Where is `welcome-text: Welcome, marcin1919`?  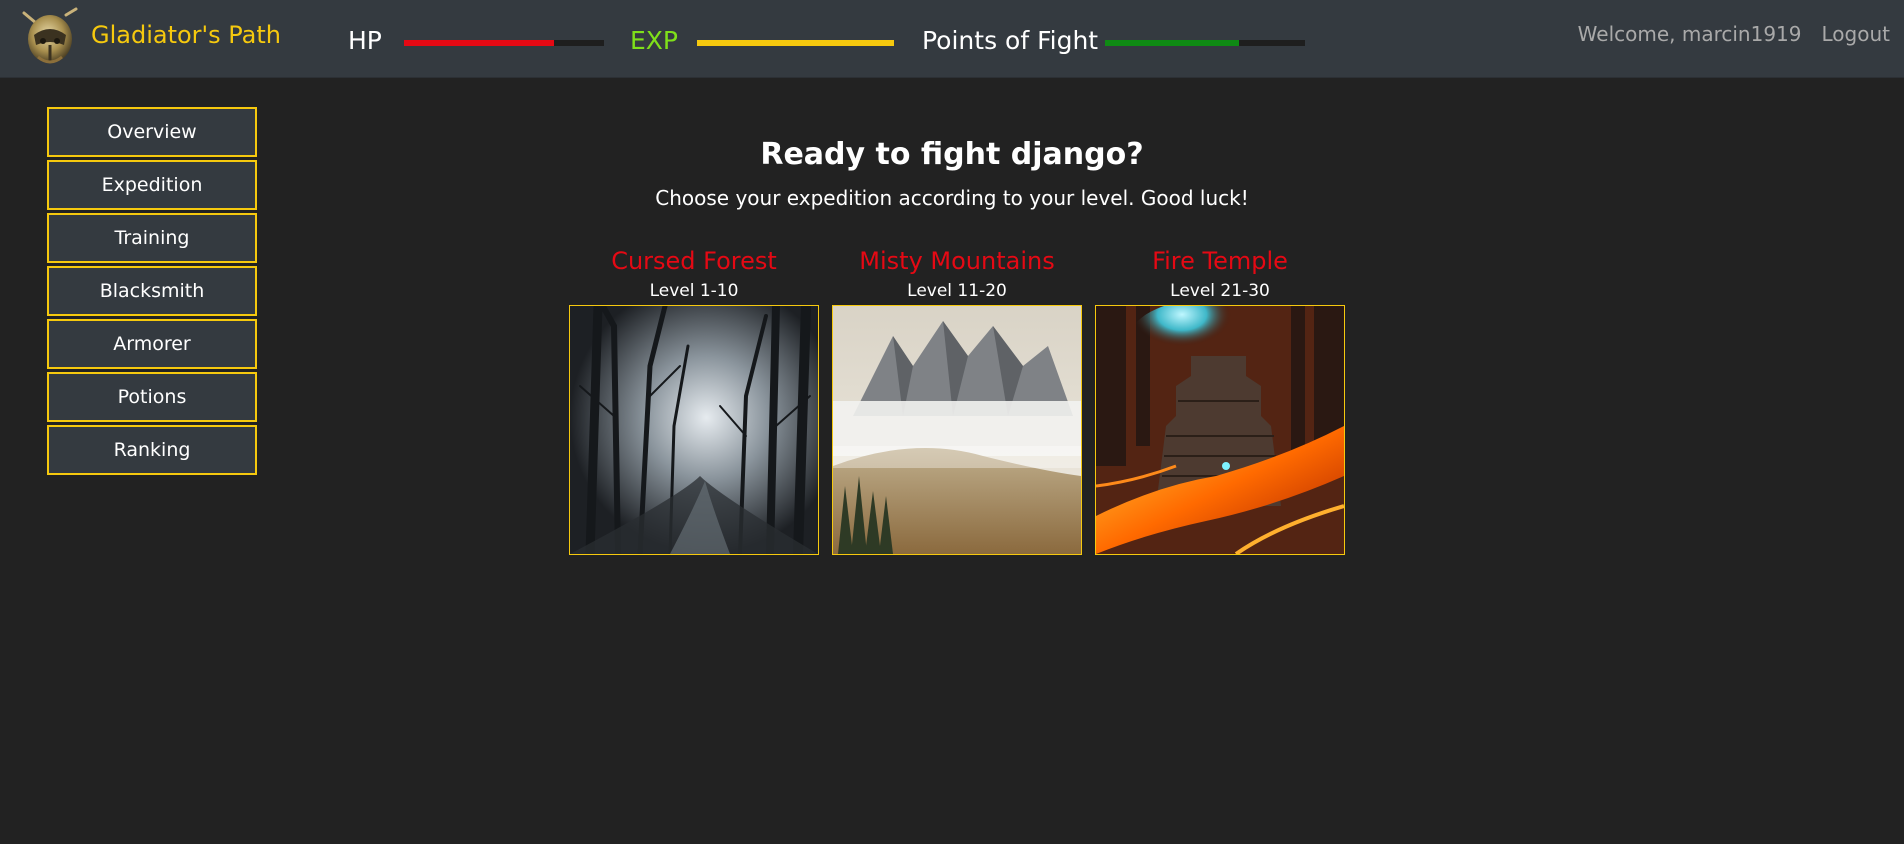 welcome-text: Welcome, marcin1919 is located at coordinates (1689, 34).